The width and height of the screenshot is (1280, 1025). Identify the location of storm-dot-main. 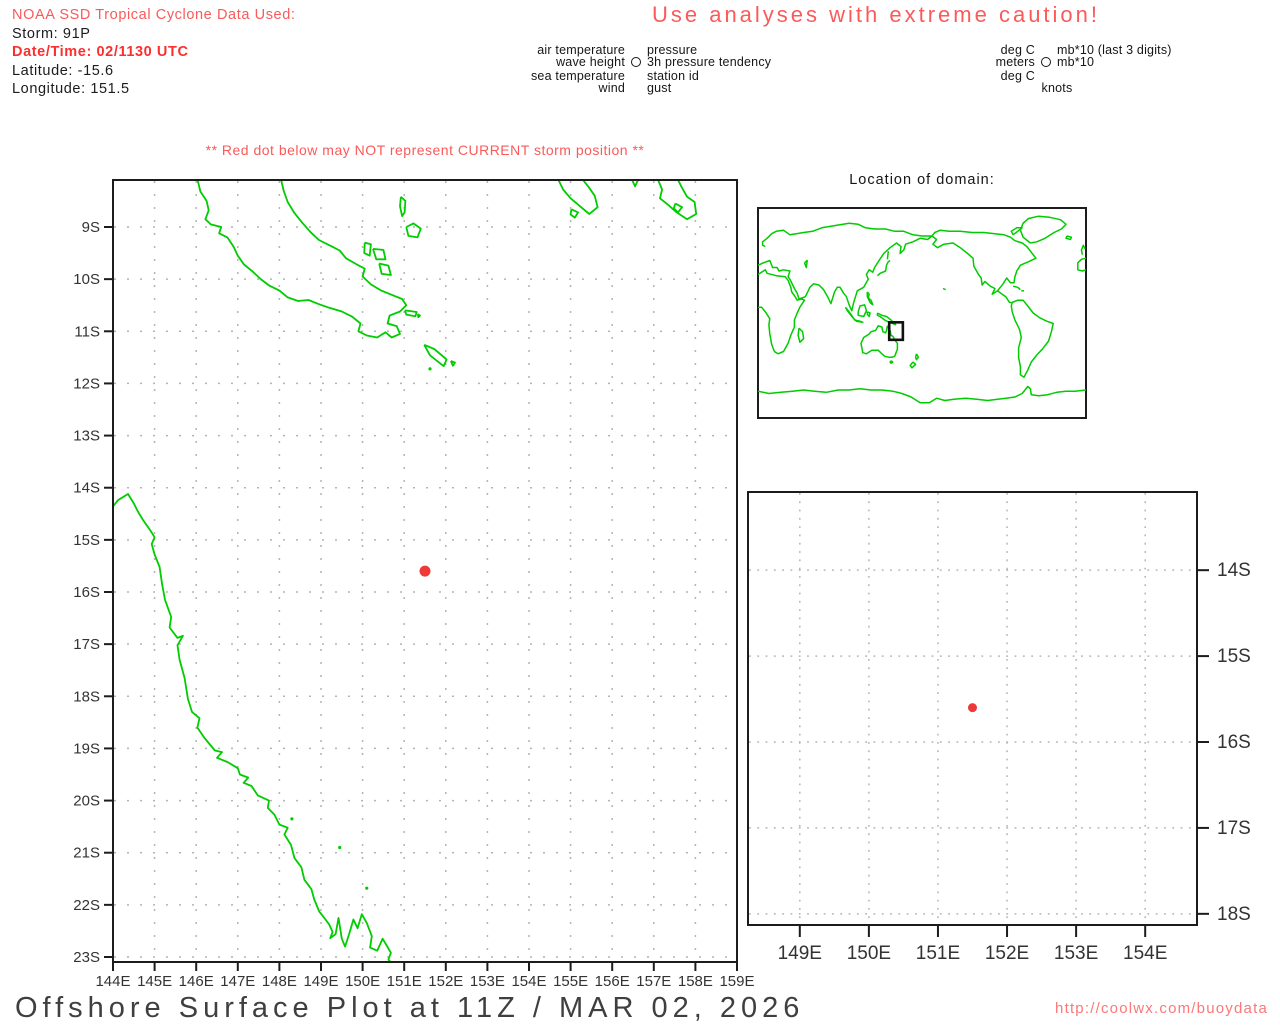
(425, 571).